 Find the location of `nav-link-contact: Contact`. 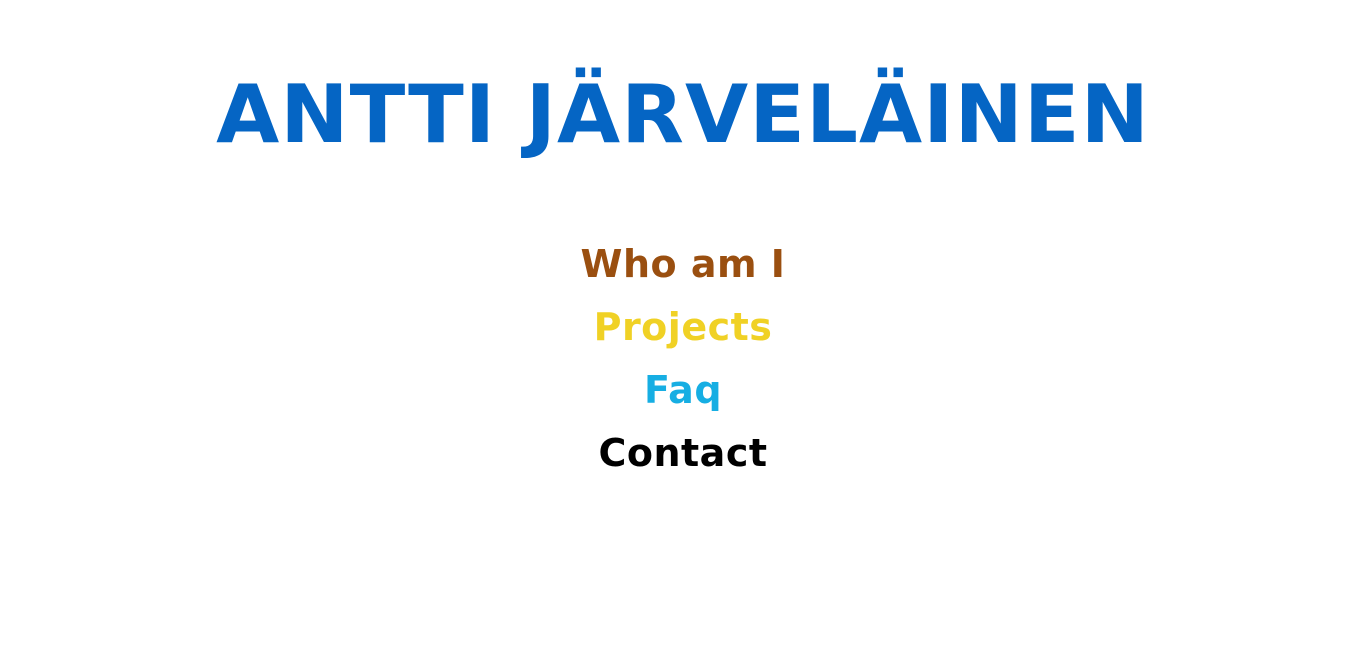

nav-link-contact: Contact is located at coordinates (682, 456).